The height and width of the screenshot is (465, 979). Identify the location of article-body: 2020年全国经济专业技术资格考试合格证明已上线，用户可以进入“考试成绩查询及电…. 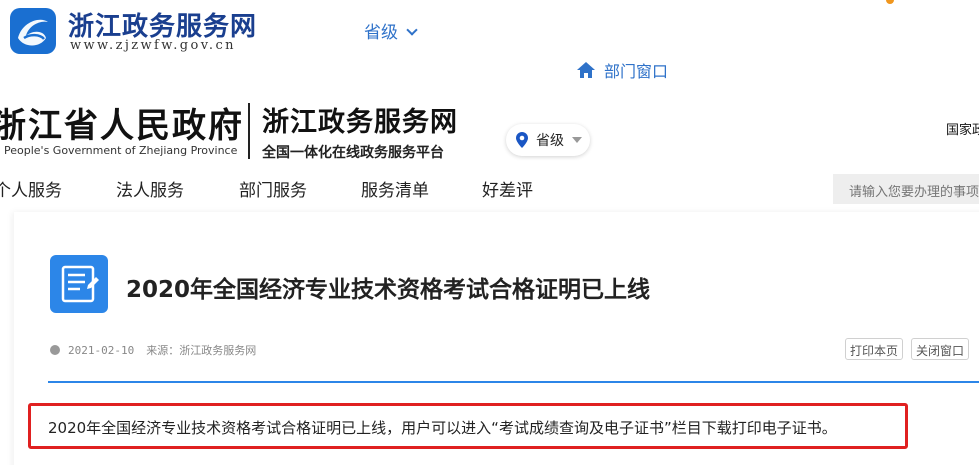
(442, 428).